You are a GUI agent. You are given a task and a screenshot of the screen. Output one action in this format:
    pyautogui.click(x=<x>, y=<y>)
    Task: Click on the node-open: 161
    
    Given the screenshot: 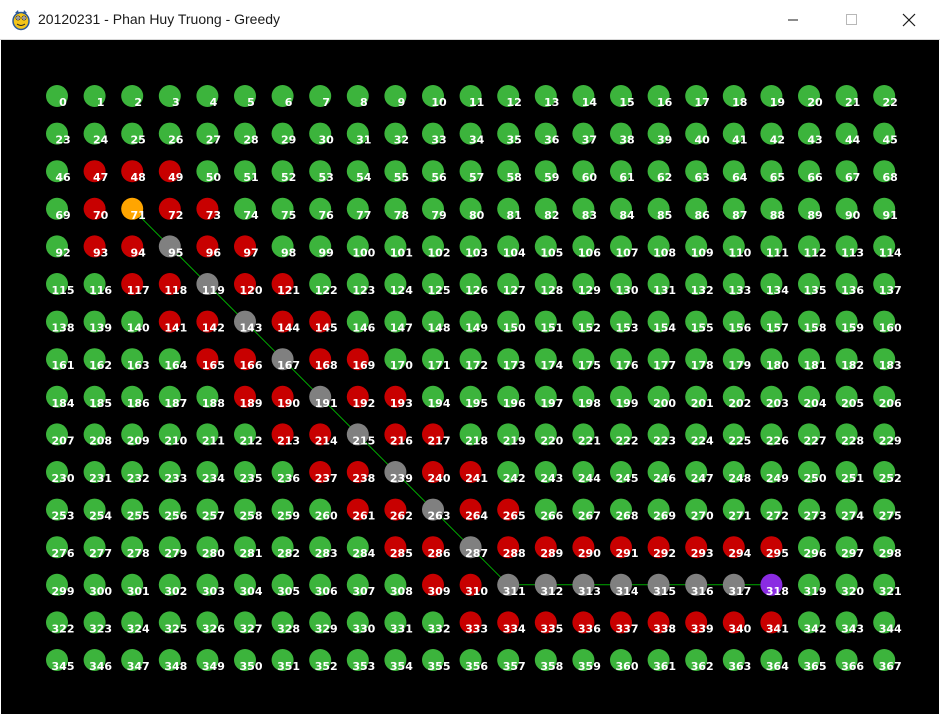 What is the action you would take?
    pyautogui.click(x=60, y=360)
    